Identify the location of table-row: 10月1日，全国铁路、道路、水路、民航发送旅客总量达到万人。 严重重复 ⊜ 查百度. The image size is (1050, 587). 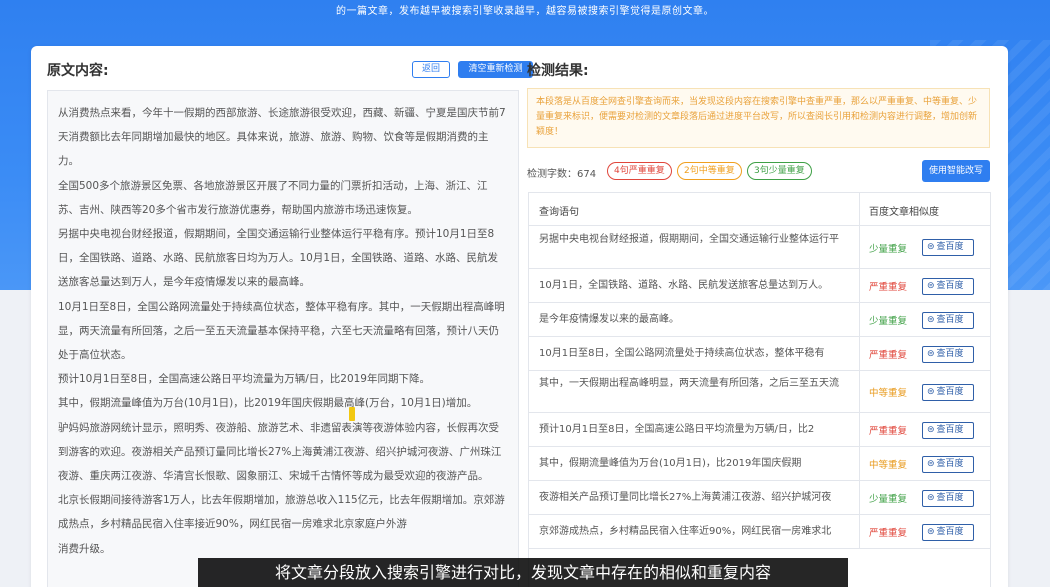
(759, 286).